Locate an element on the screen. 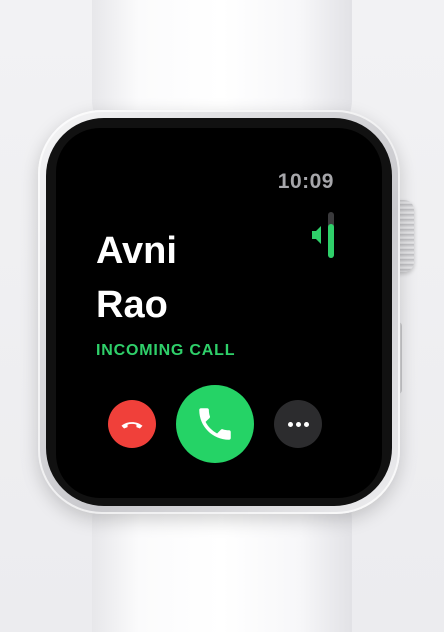  phone-down-icon is located at coordinates (132, 425).